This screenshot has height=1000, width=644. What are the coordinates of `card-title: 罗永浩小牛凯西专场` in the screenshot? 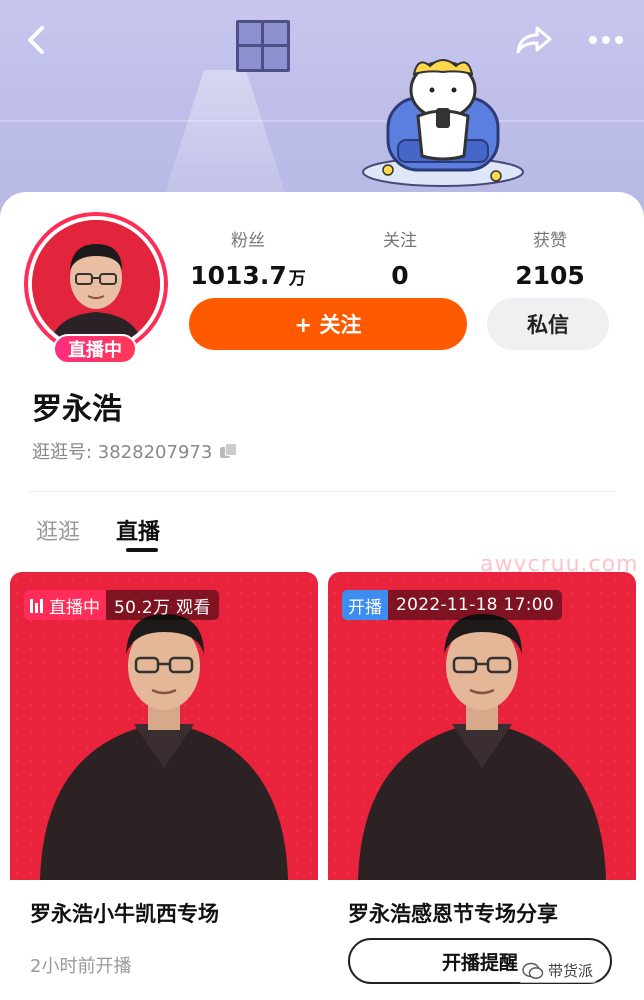 It's located at (124, 914).